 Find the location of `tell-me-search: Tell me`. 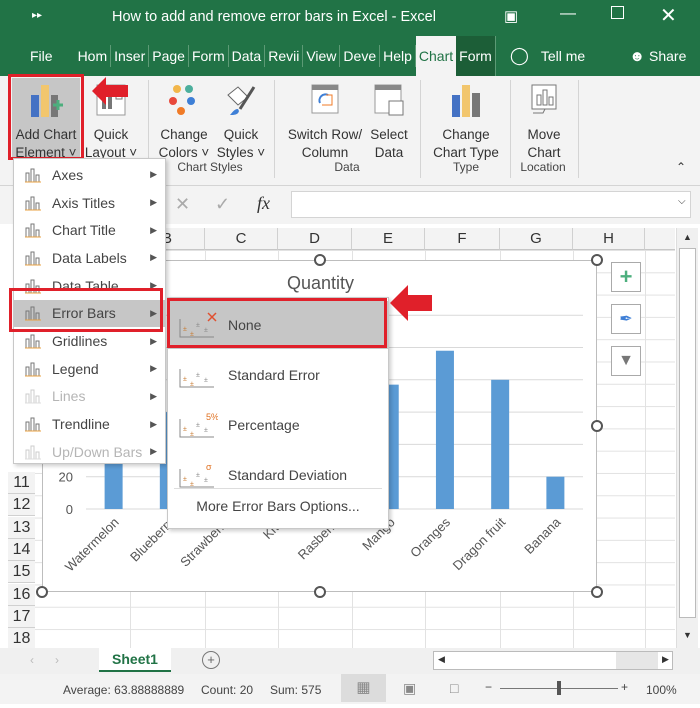

tell-me-search: Tell me is located at coordinates (563, 56).